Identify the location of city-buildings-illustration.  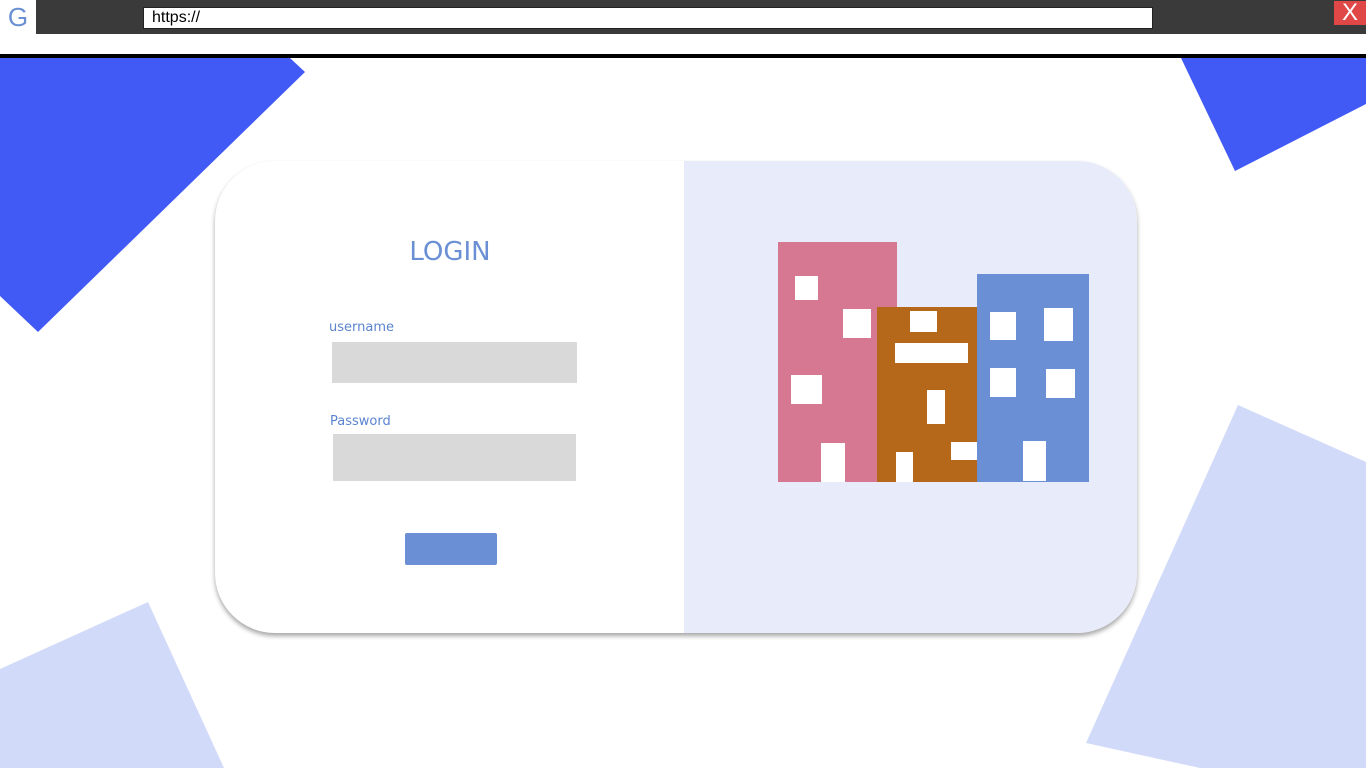
(933, 362).